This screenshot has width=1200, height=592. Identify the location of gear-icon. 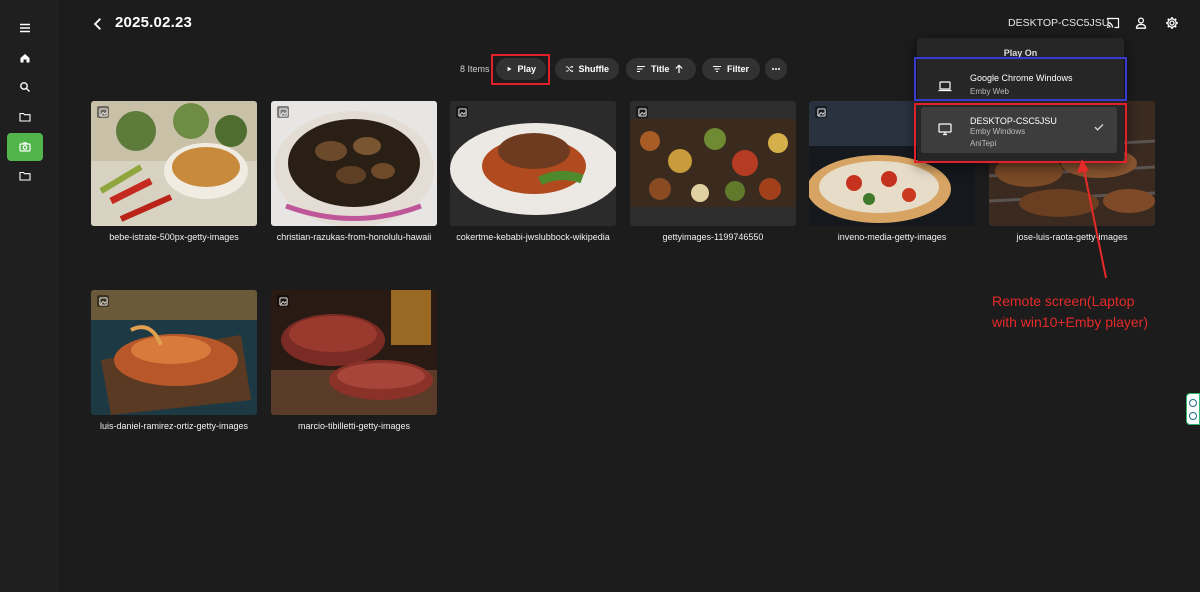
(1172, 23).